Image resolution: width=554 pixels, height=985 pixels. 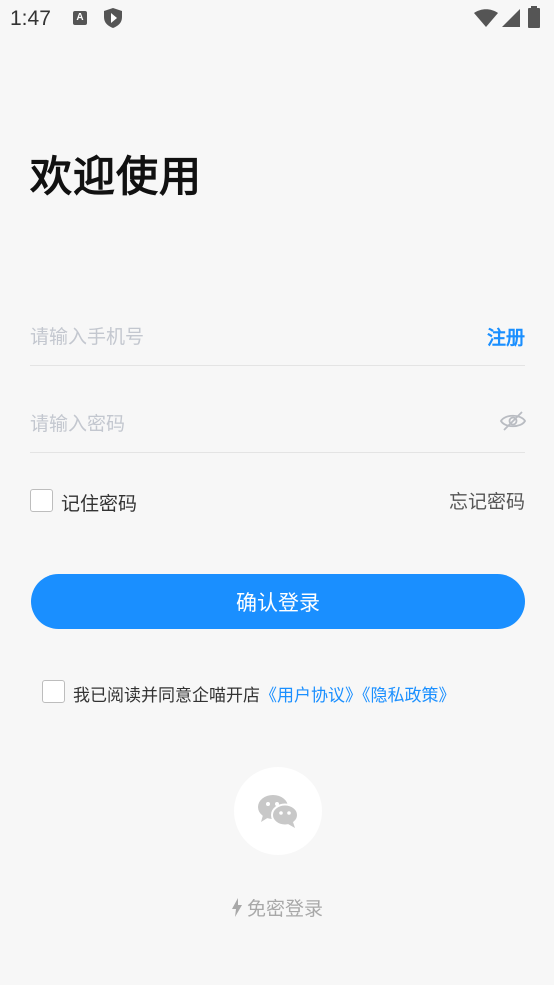 I want to click on quick-login-label: 免密登录, so click(x=284, y=909).